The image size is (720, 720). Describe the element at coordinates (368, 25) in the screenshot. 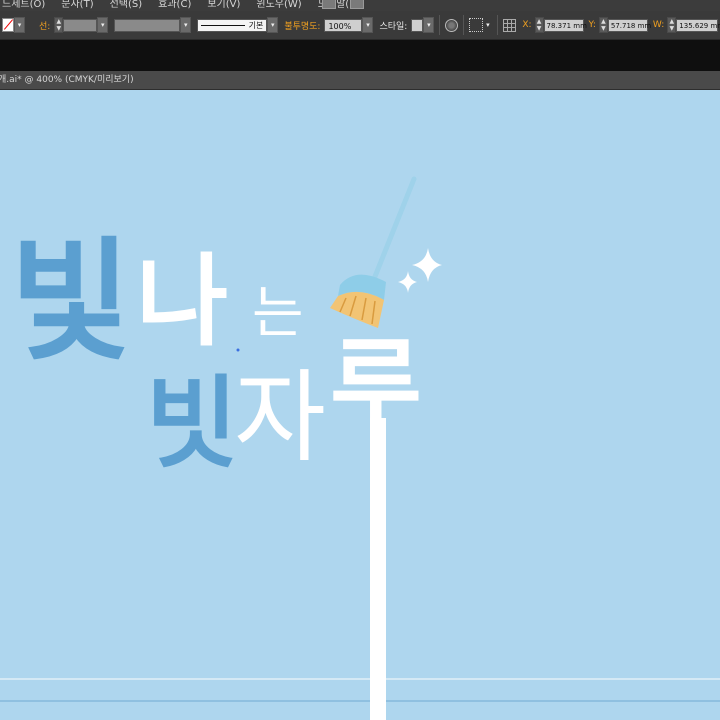

I see `opacity-dropdown: ▾` at that location.